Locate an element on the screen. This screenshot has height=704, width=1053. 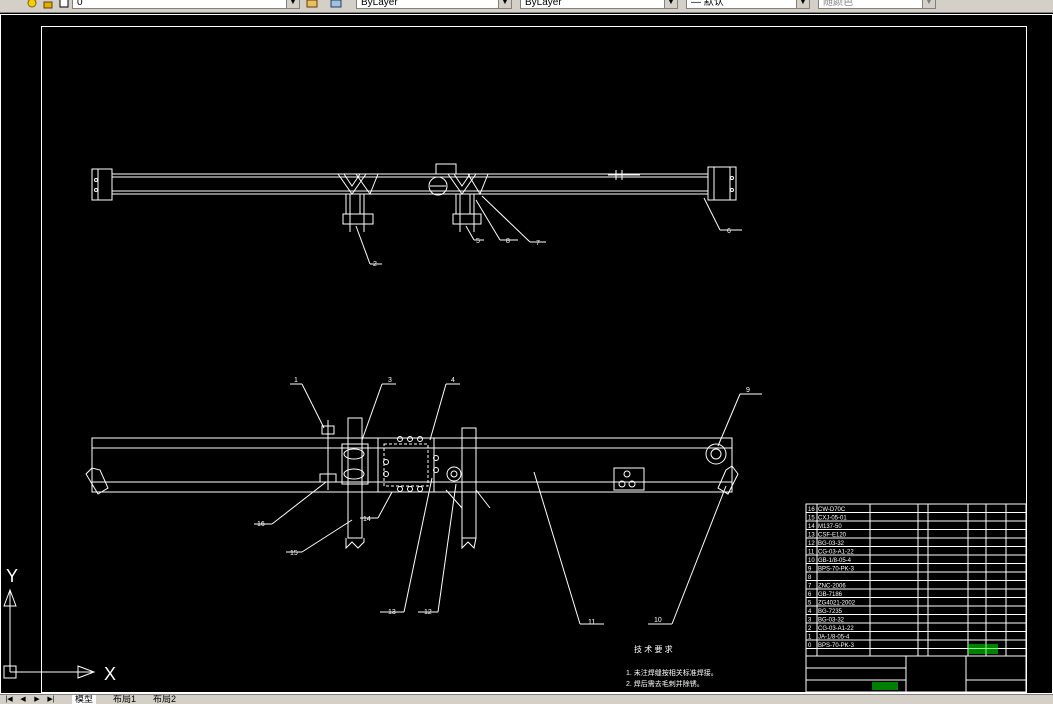
bom-item-code: ZNC-2006 is located at coordinates (832, 587).